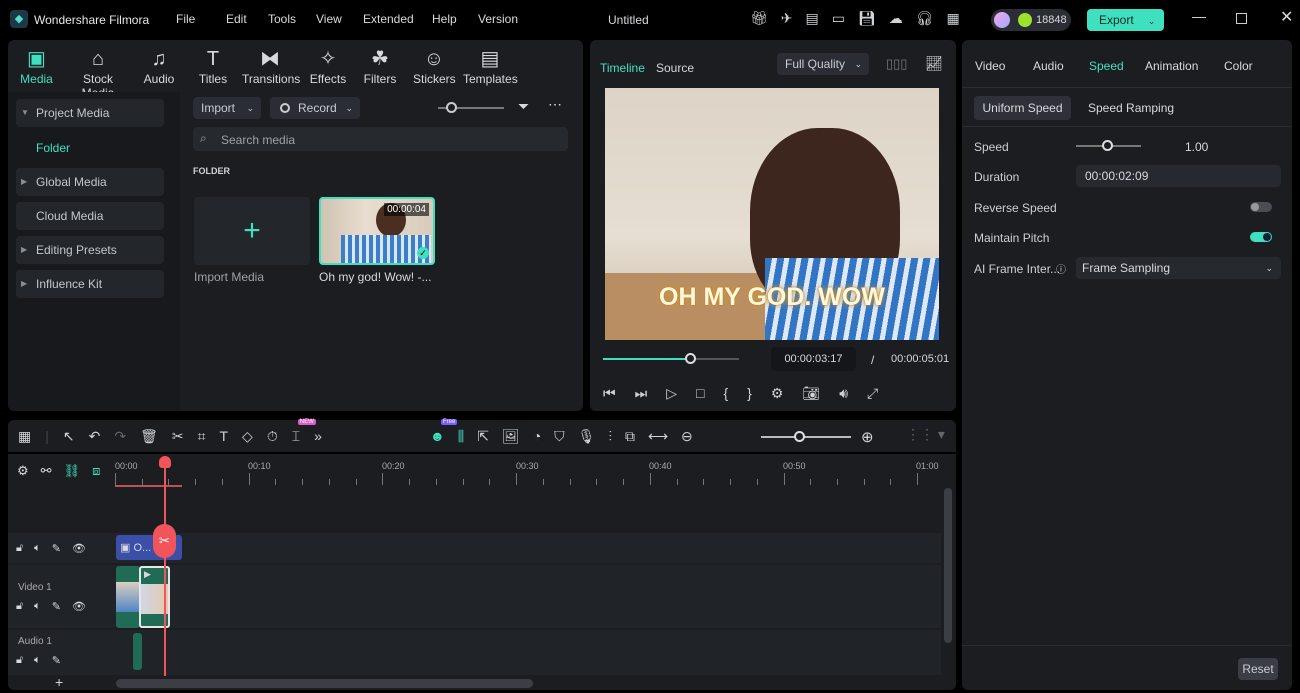 Image resolution: width=1300 pixels, height=693 pixels. I want to click on tab-templates: ▤ Templates, so click(490, 66).